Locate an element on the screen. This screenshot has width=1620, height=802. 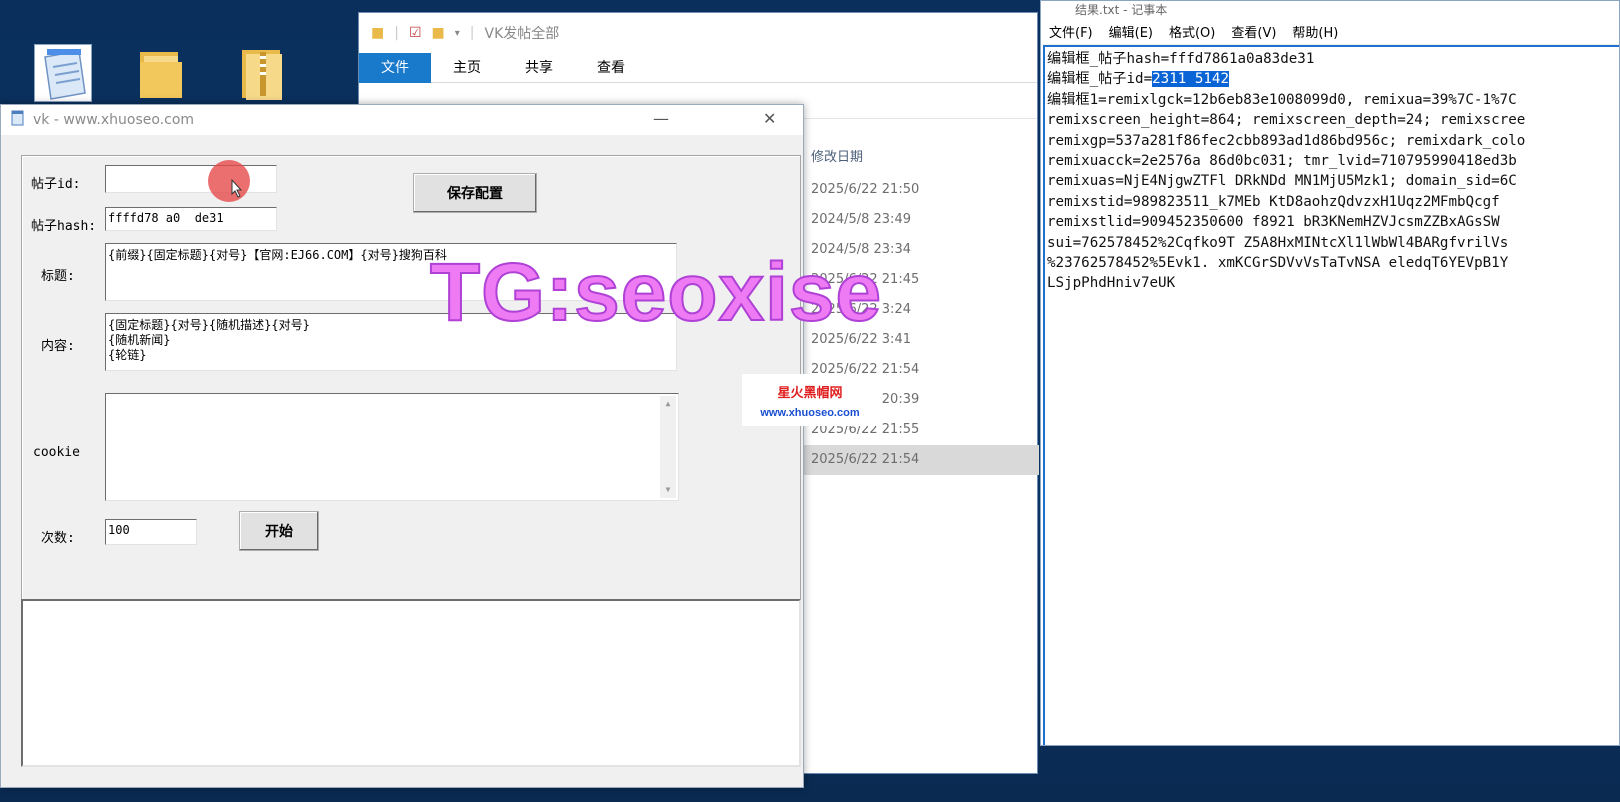
content-label: 内容: is located at coordinates (58, 346).